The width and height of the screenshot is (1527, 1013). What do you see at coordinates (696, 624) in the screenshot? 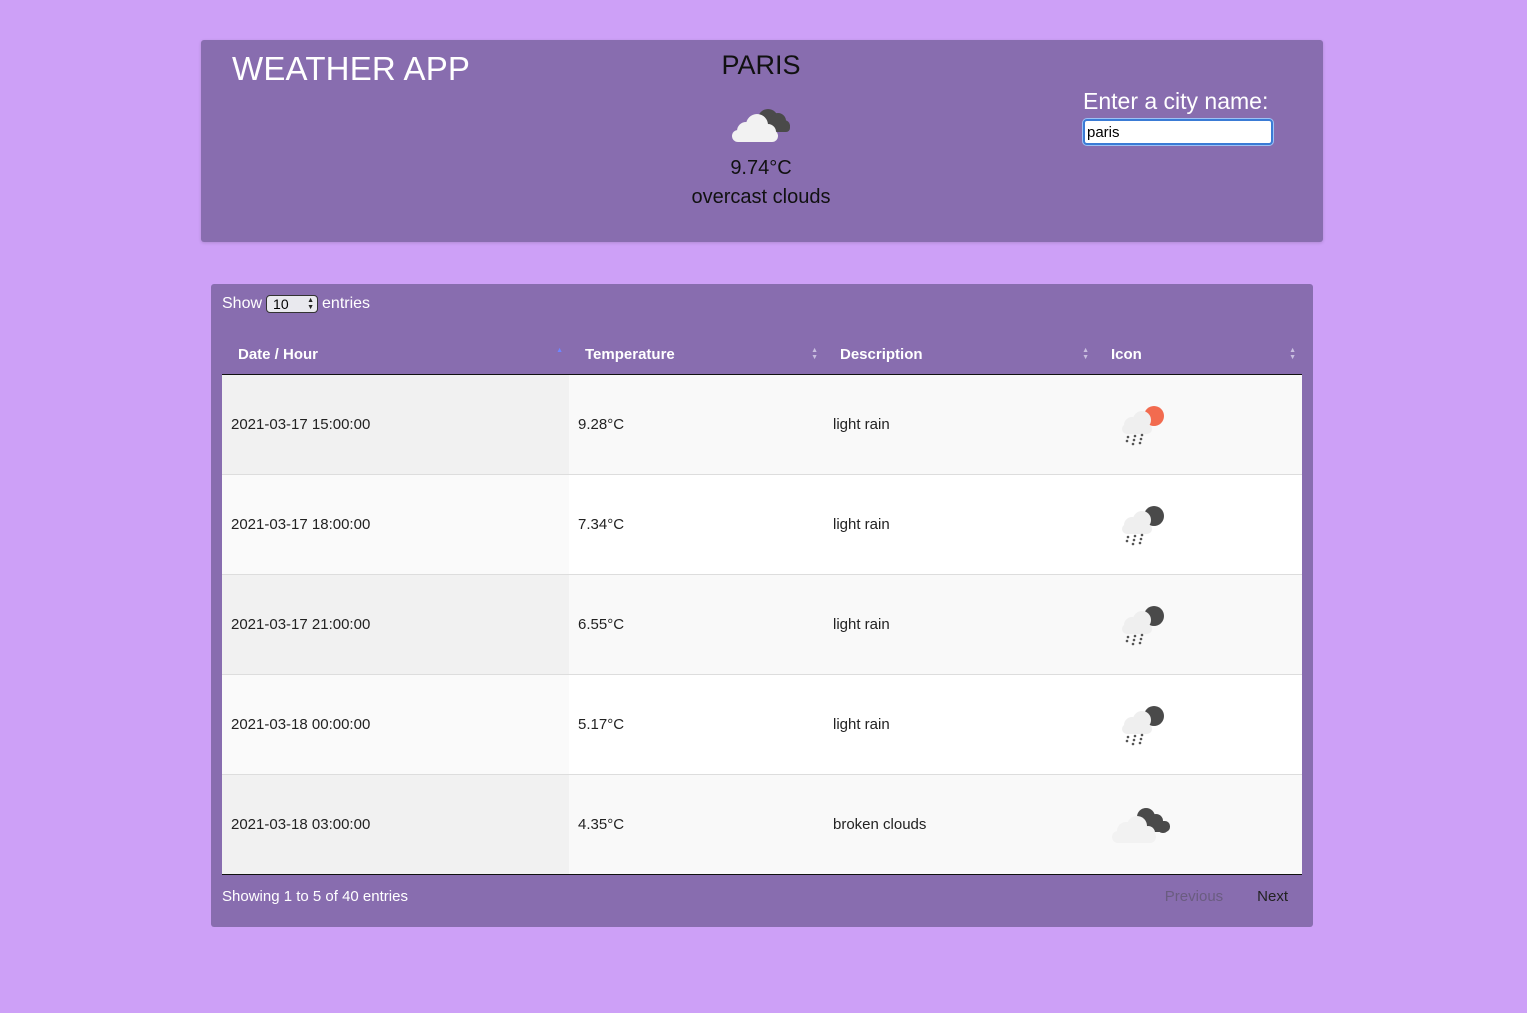
I see `cell-temperature: 6.55°C` at bounding box center [696, 624].